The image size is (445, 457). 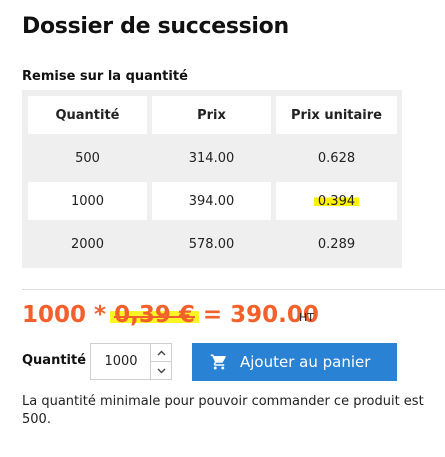 I want to click on table-cell-price: 578.00, so click(x=211, y=244).